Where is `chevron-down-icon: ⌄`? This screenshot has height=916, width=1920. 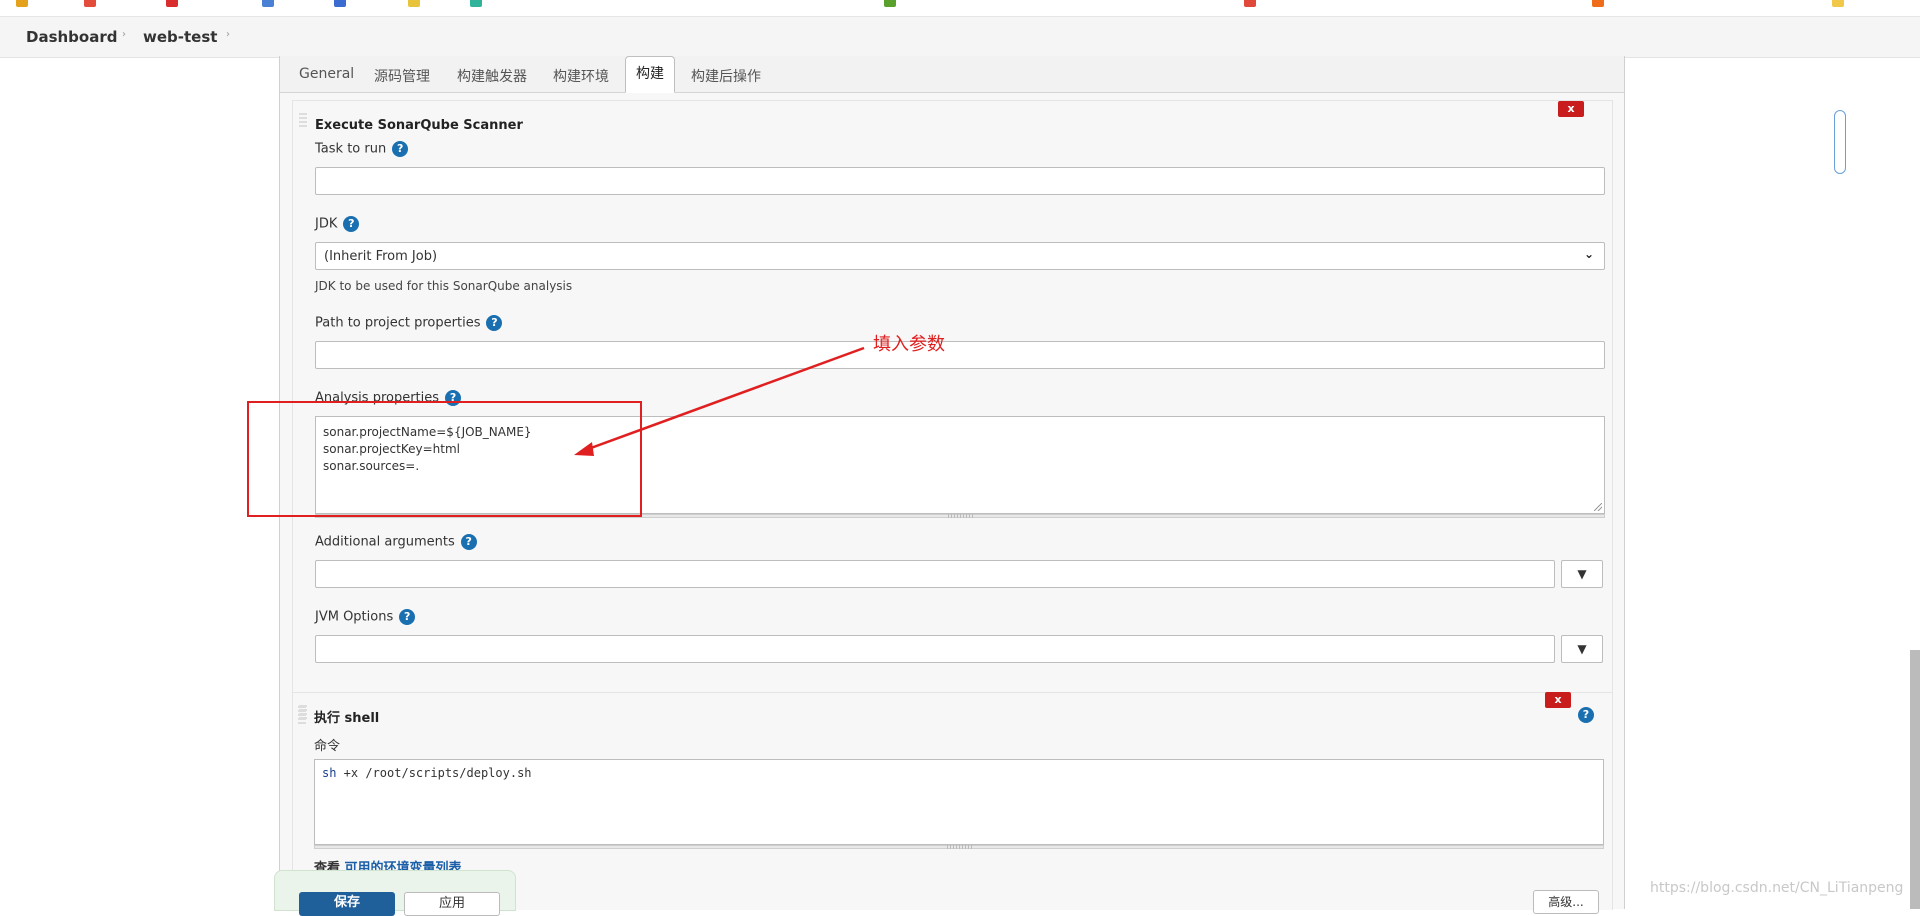
chevron-down-icon: ⌄ is located at coordinates (1588, 254).